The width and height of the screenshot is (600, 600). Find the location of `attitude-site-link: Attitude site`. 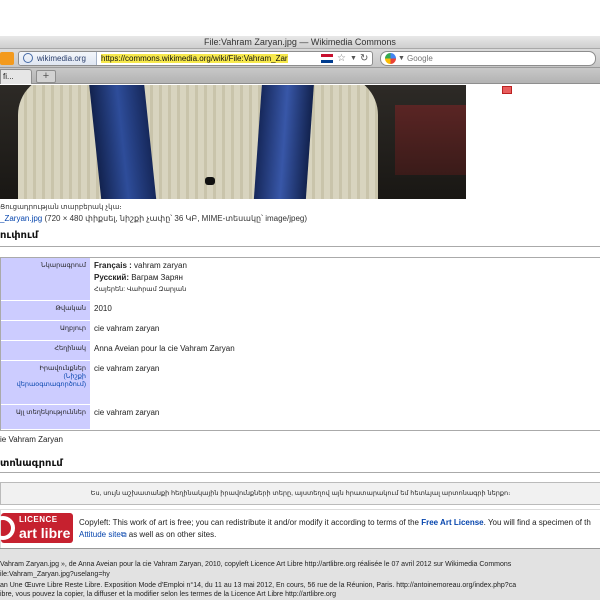

attitude-site-link: Attitude site is located at coordinates (100, 534).